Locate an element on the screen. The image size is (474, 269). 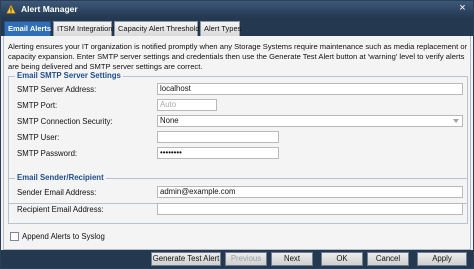
smtp-user-label: SMTP User: is located at coordinates (38, 137).